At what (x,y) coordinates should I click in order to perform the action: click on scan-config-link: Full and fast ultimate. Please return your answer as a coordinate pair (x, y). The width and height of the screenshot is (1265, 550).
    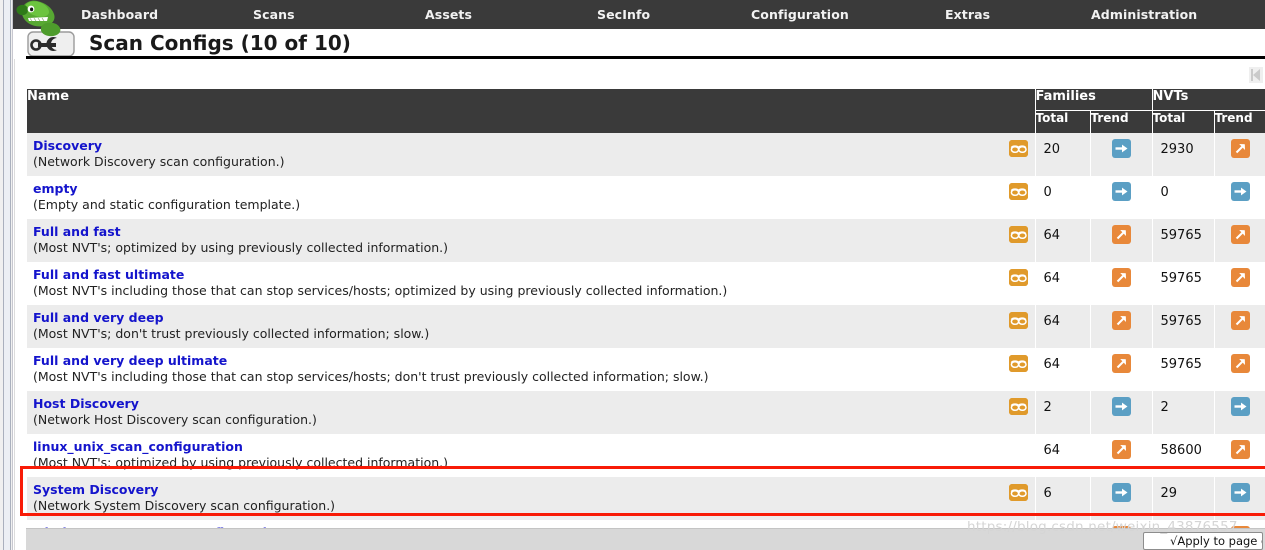
    Looking at the image, I should click on (108, 274).